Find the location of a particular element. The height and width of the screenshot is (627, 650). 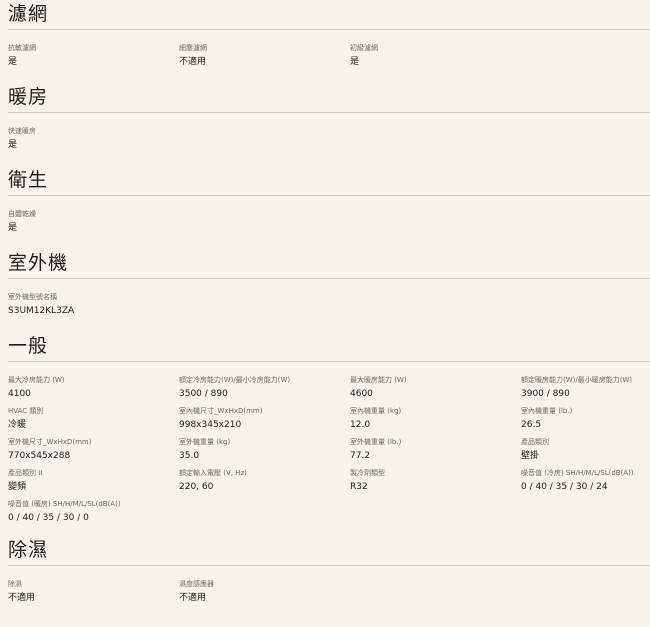

spec-label: 室外機重量 (kg) is located at coordinates (205, 442).